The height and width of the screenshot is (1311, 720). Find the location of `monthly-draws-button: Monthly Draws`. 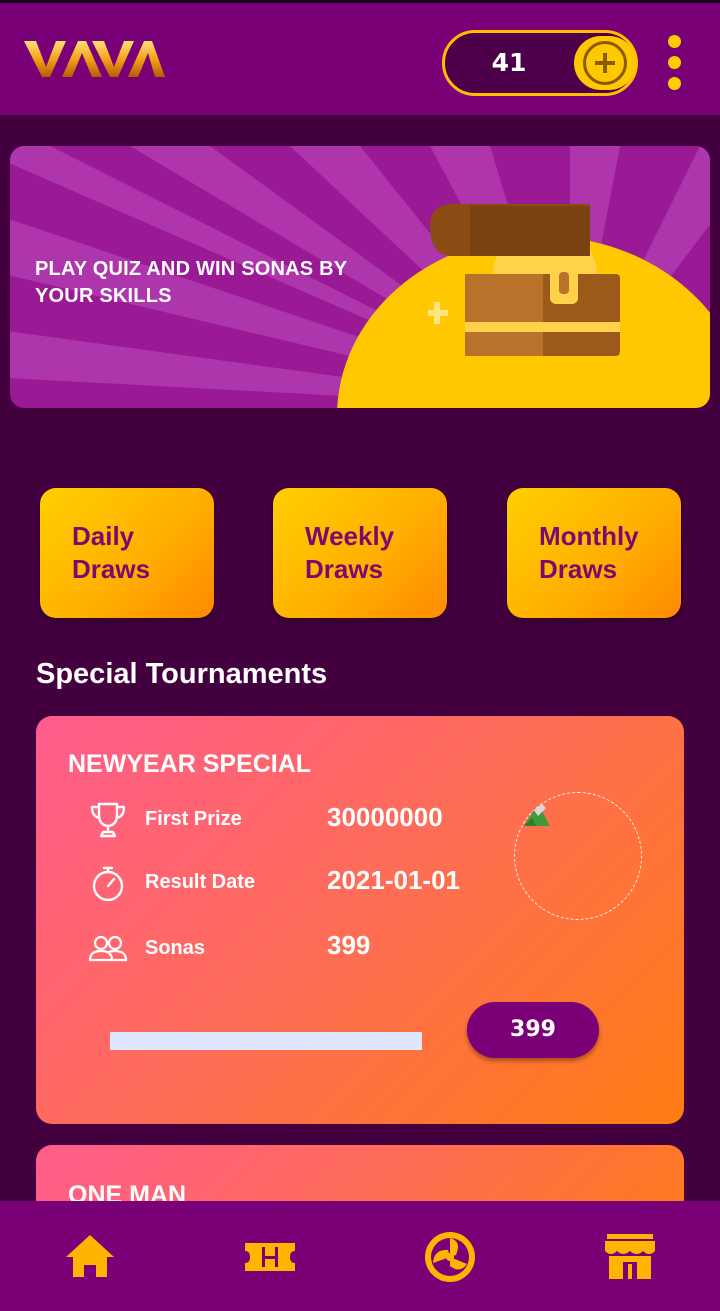

monthly-draws-button: Monthly Draws is located at coordinates (594, 553).